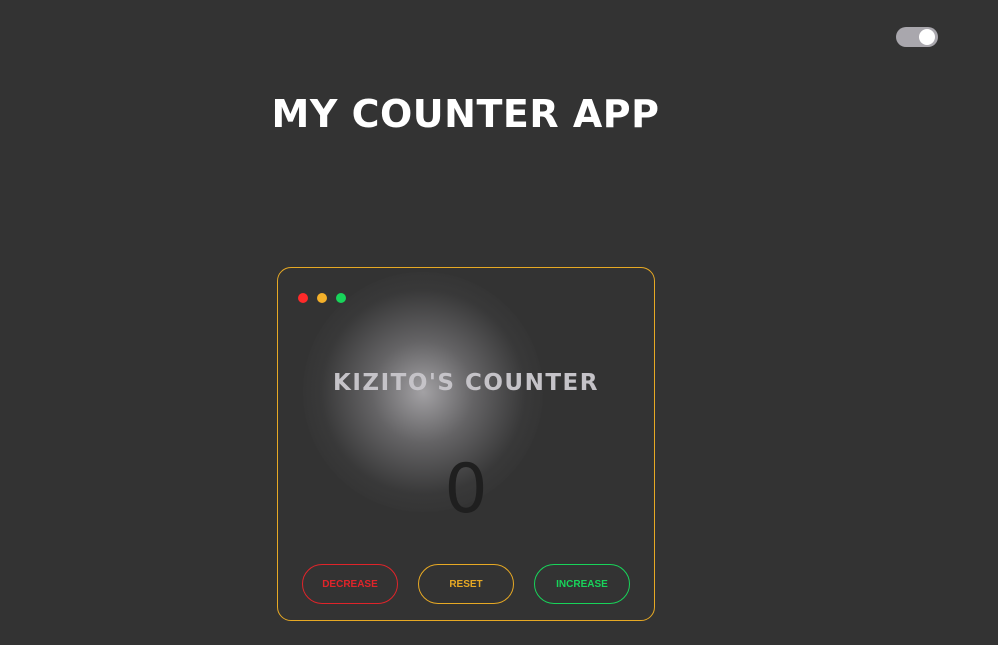 This screenshot has width=998, height=645. Describe the element at coordinates (917, 37) in the screenshot. I see `theme-toggle` at that location.